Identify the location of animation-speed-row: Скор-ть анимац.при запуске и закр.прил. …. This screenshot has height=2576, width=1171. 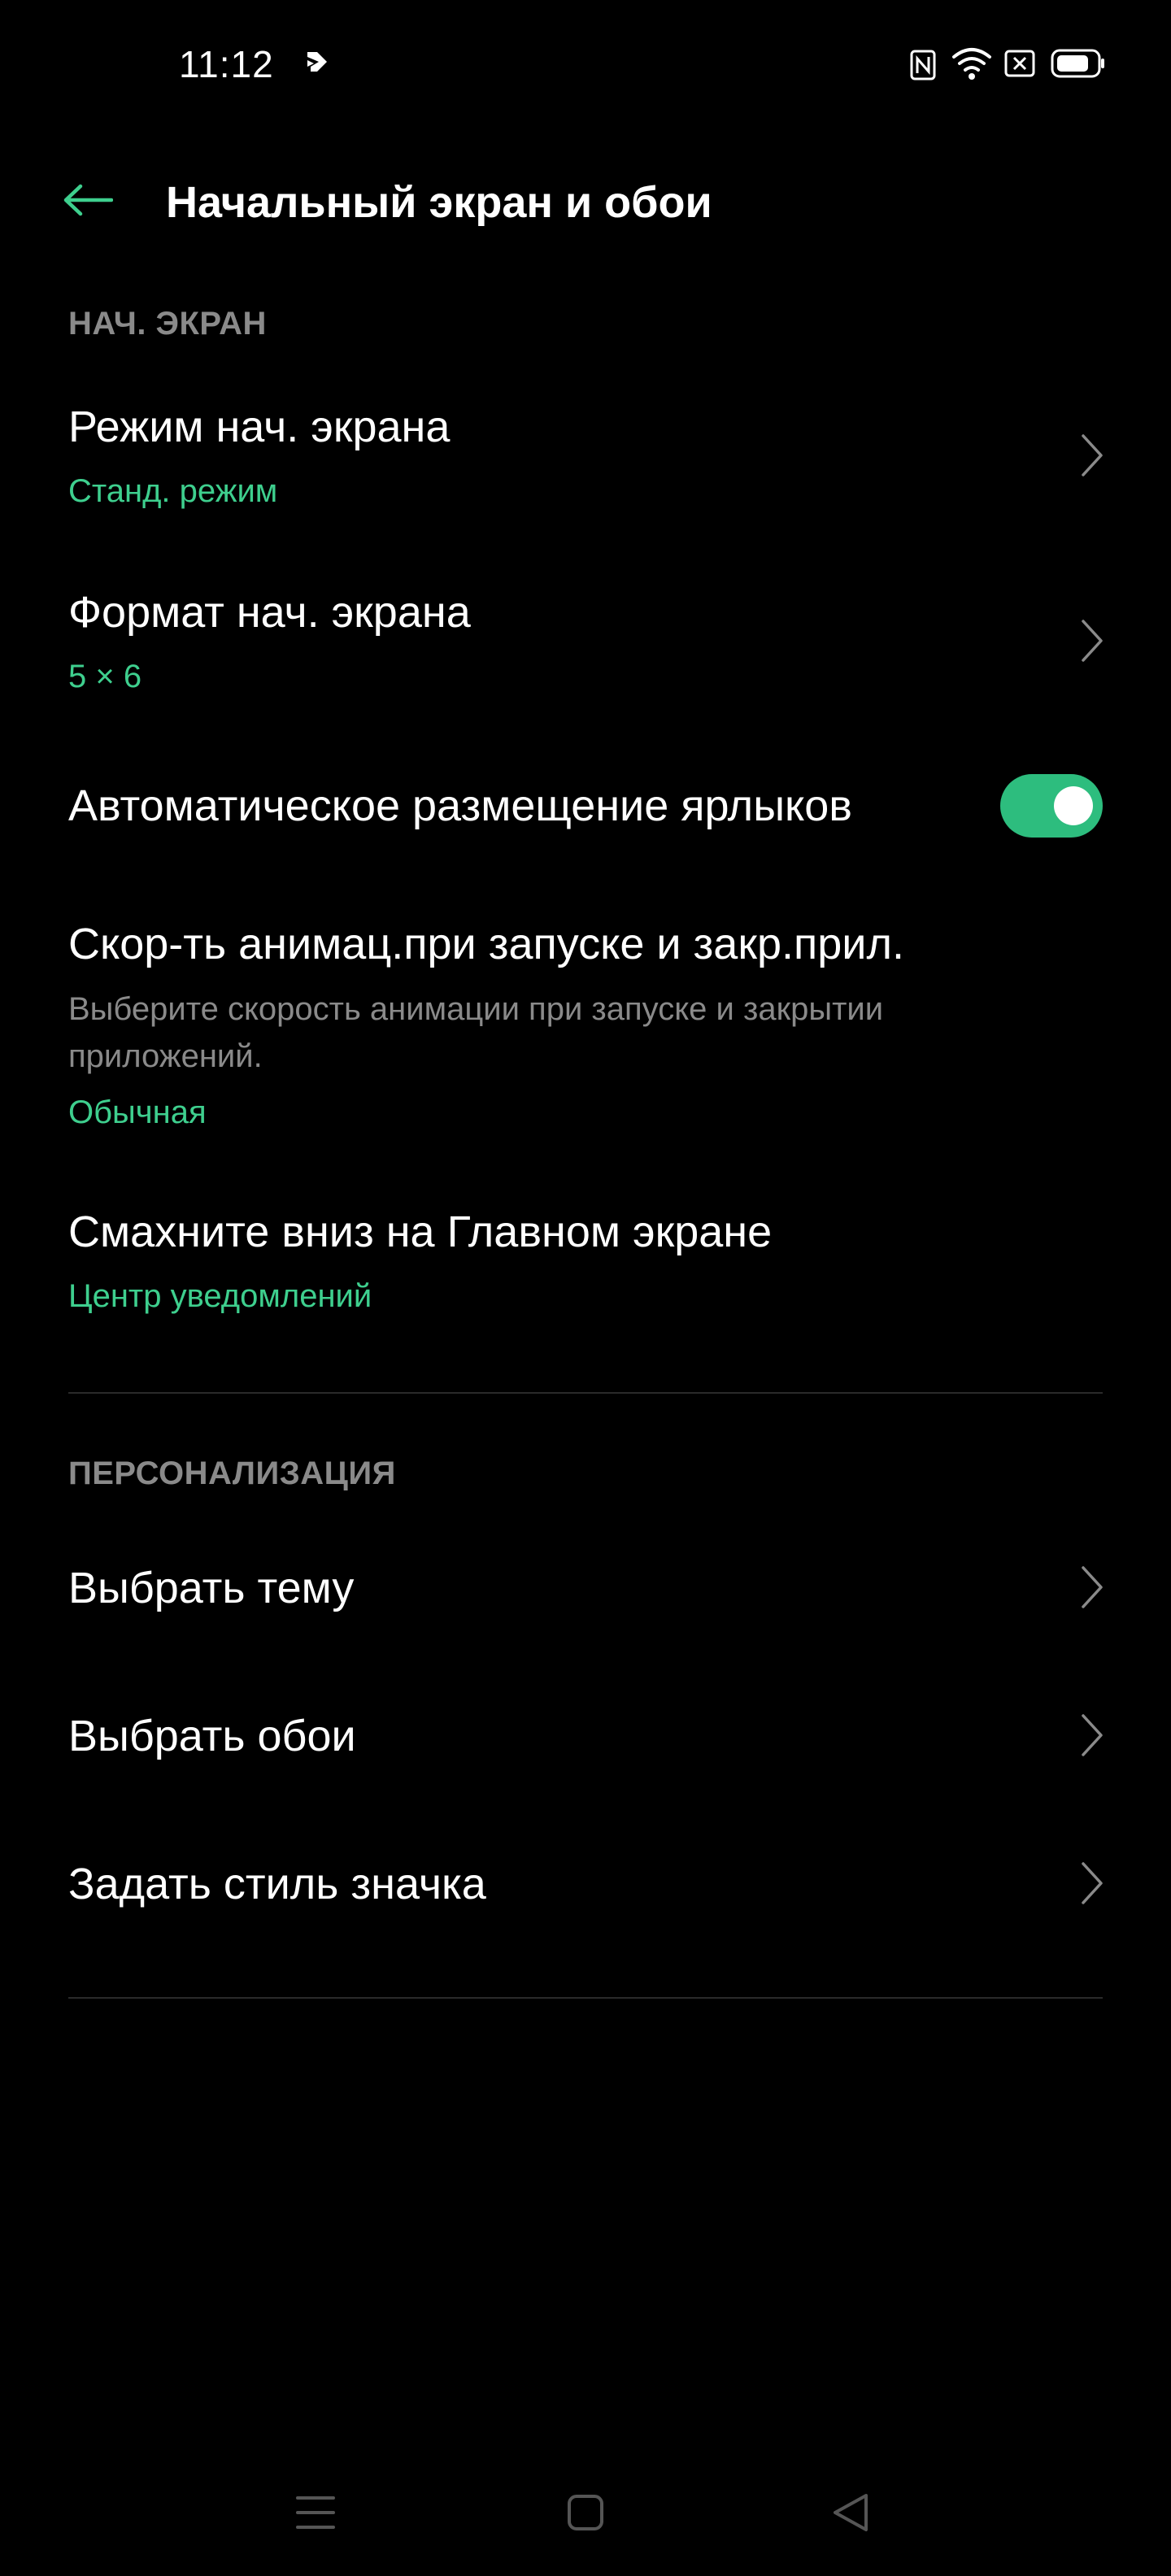
(585, 1025).